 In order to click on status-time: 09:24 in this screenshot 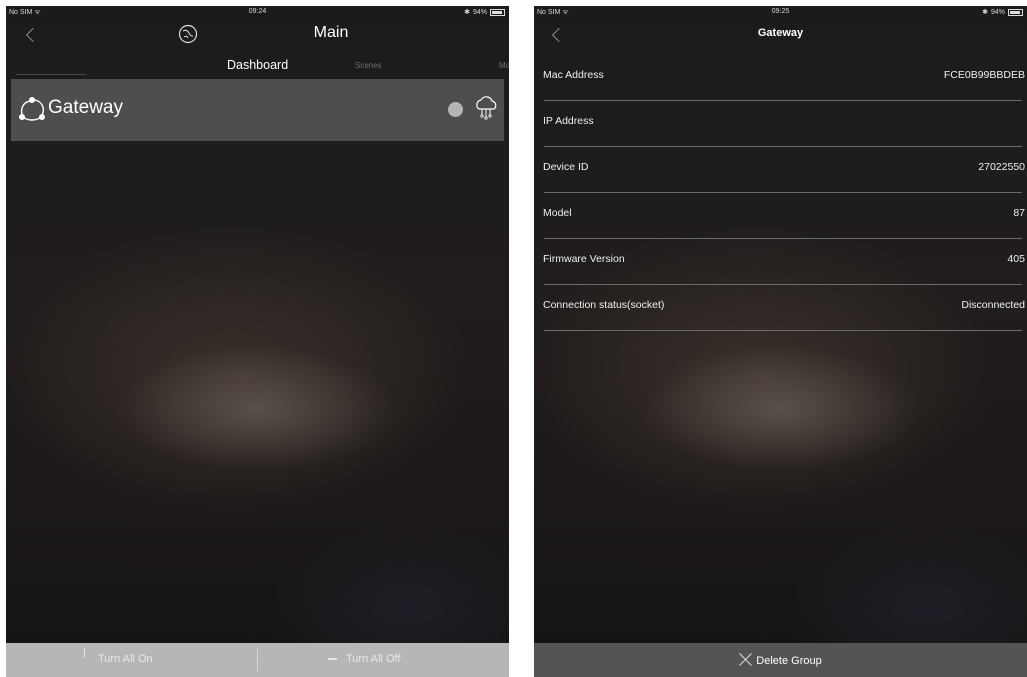, I will do `click(257, 11)`.